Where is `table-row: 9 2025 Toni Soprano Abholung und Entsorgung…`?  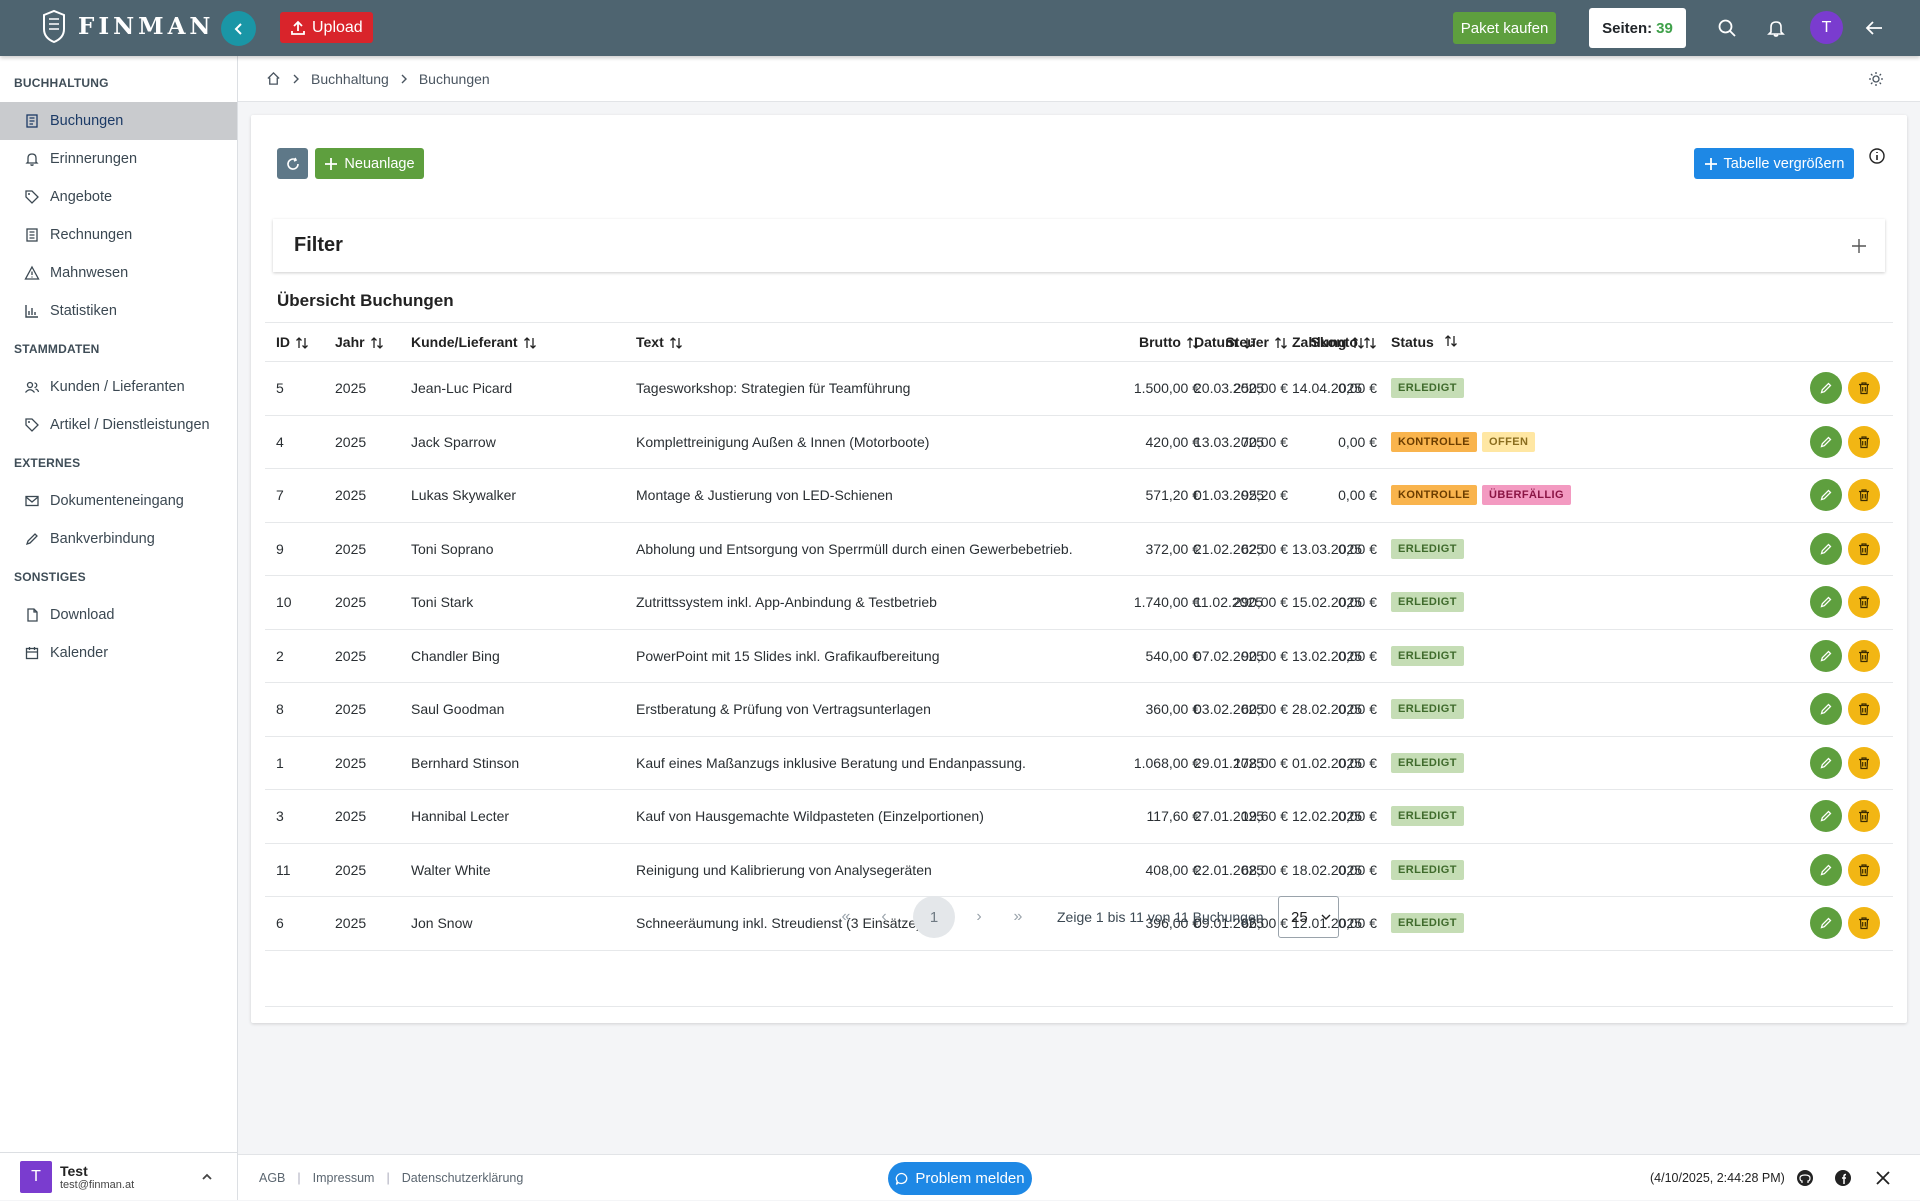
table-row: 9 2025 Toni Soprano Abholung und Entsorgung… is located at coordinates (1079, 549).